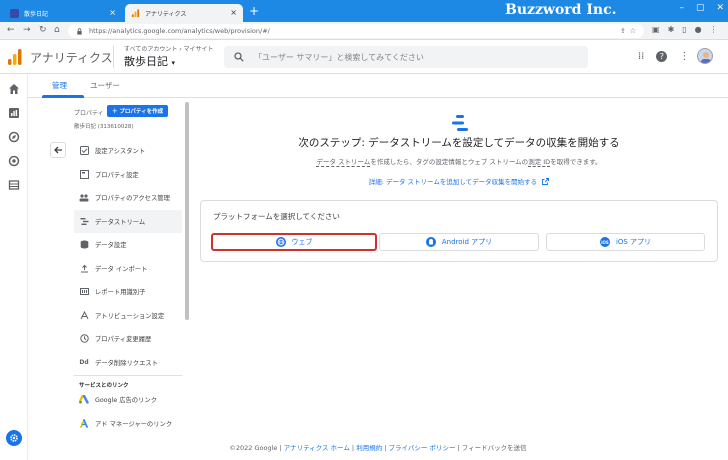  What do you see at coordinates (700, 8) in the screenshot?
I see `maximize-icon: ▢` at bounding box center [700, 8].